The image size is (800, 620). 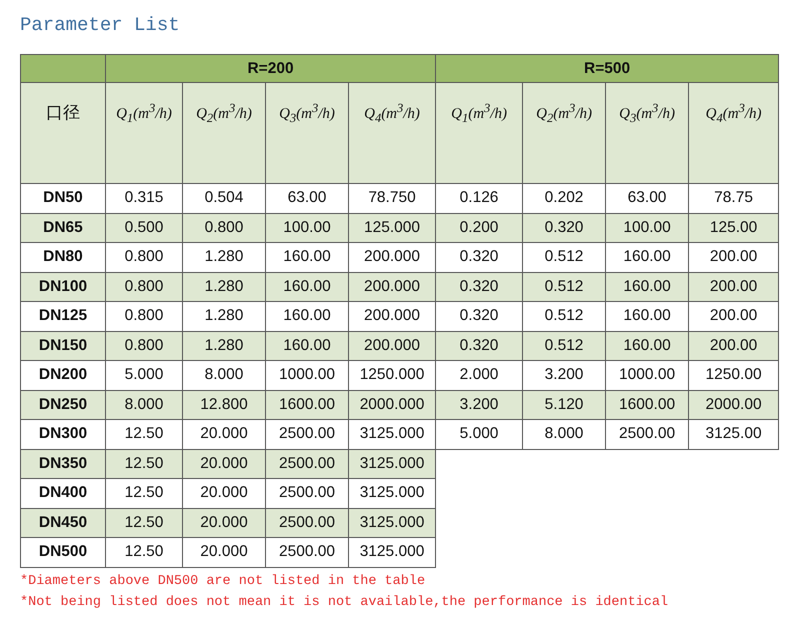 I want to click on table-cell: 2.000, so click(x=479, y=375).